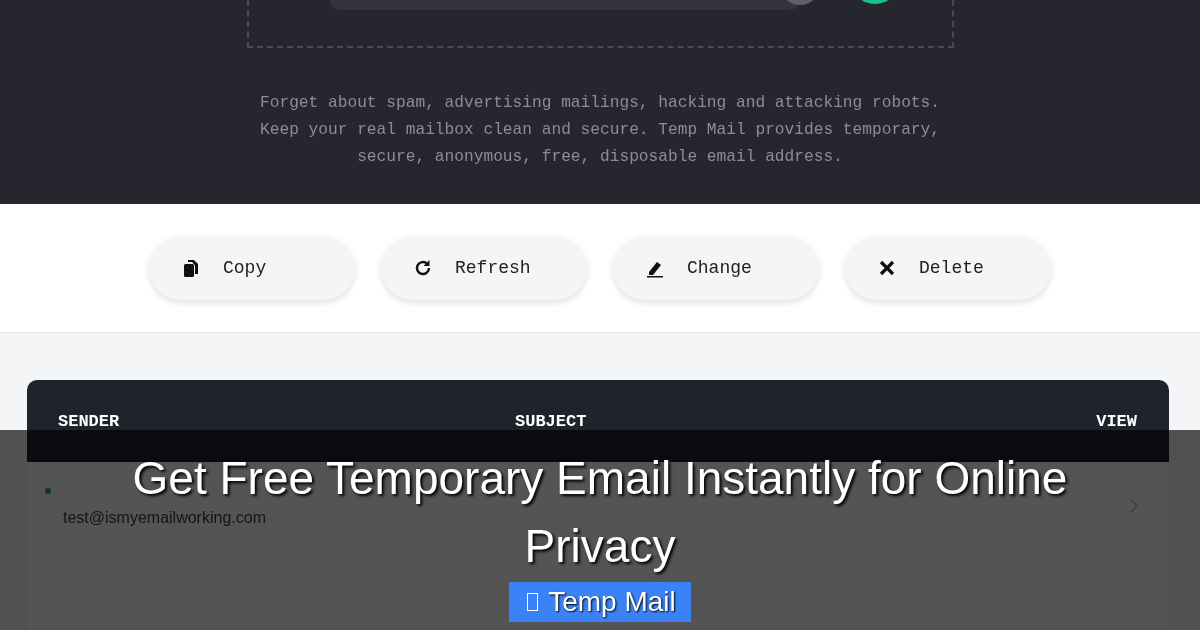  I want to click on caption-title-line: Privacy, so click(600, 546).